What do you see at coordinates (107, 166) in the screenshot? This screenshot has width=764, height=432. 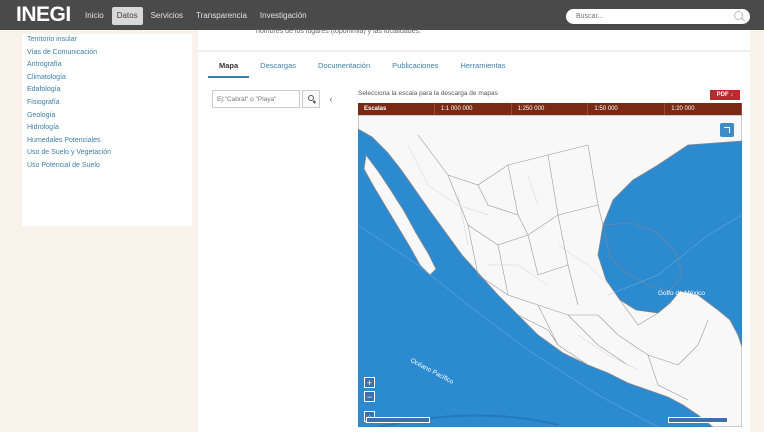 I see `sidebar-item-uso-potencial: Uso Potencial de Suelo` at bounding box center [107, 166].